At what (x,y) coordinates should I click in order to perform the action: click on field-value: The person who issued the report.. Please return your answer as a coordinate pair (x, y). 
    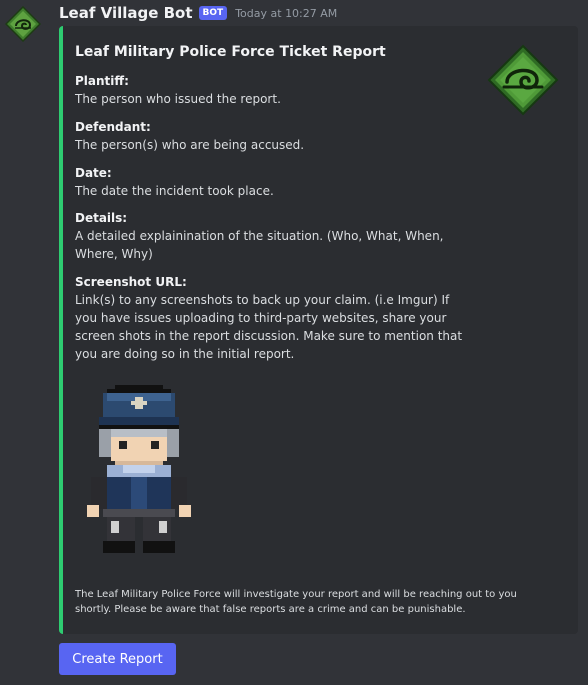
    Looking at the image, I should click on (178, 99).